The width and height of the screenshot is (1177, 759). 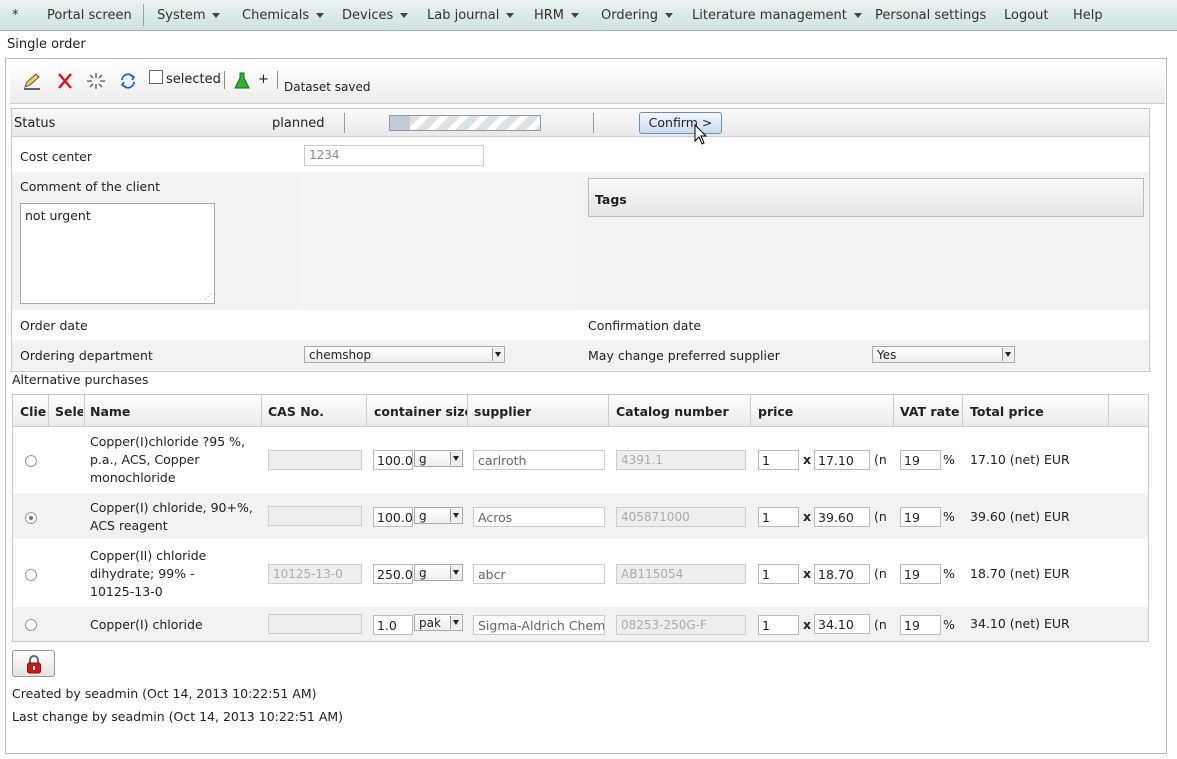 I want to click on menu-item-literature-management: Literature management, so click(x=777, y=15).